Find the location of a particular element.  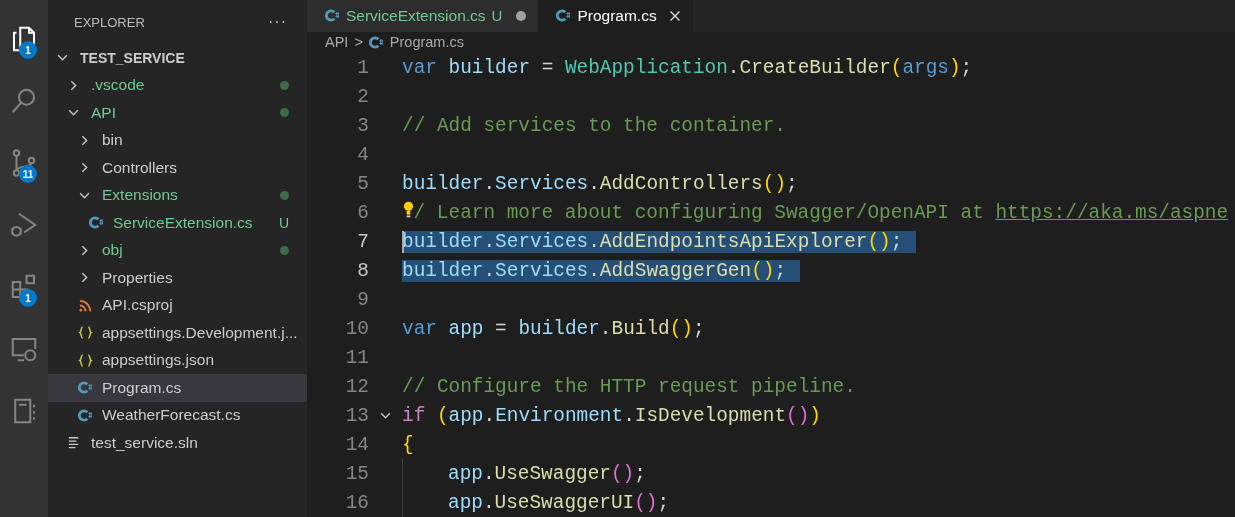

tree-item: test_service.sln is located at coordinates (177, 443).